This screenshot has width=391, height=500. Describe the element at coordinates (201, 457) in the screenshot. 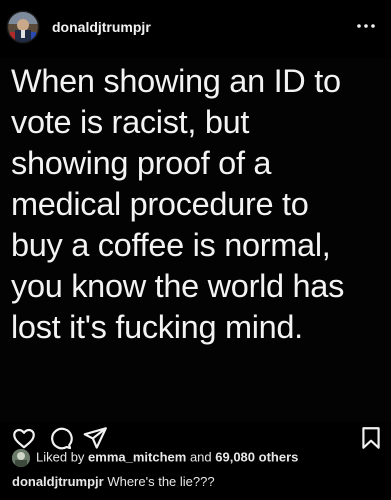

I see `likes-middle: and` at that location.